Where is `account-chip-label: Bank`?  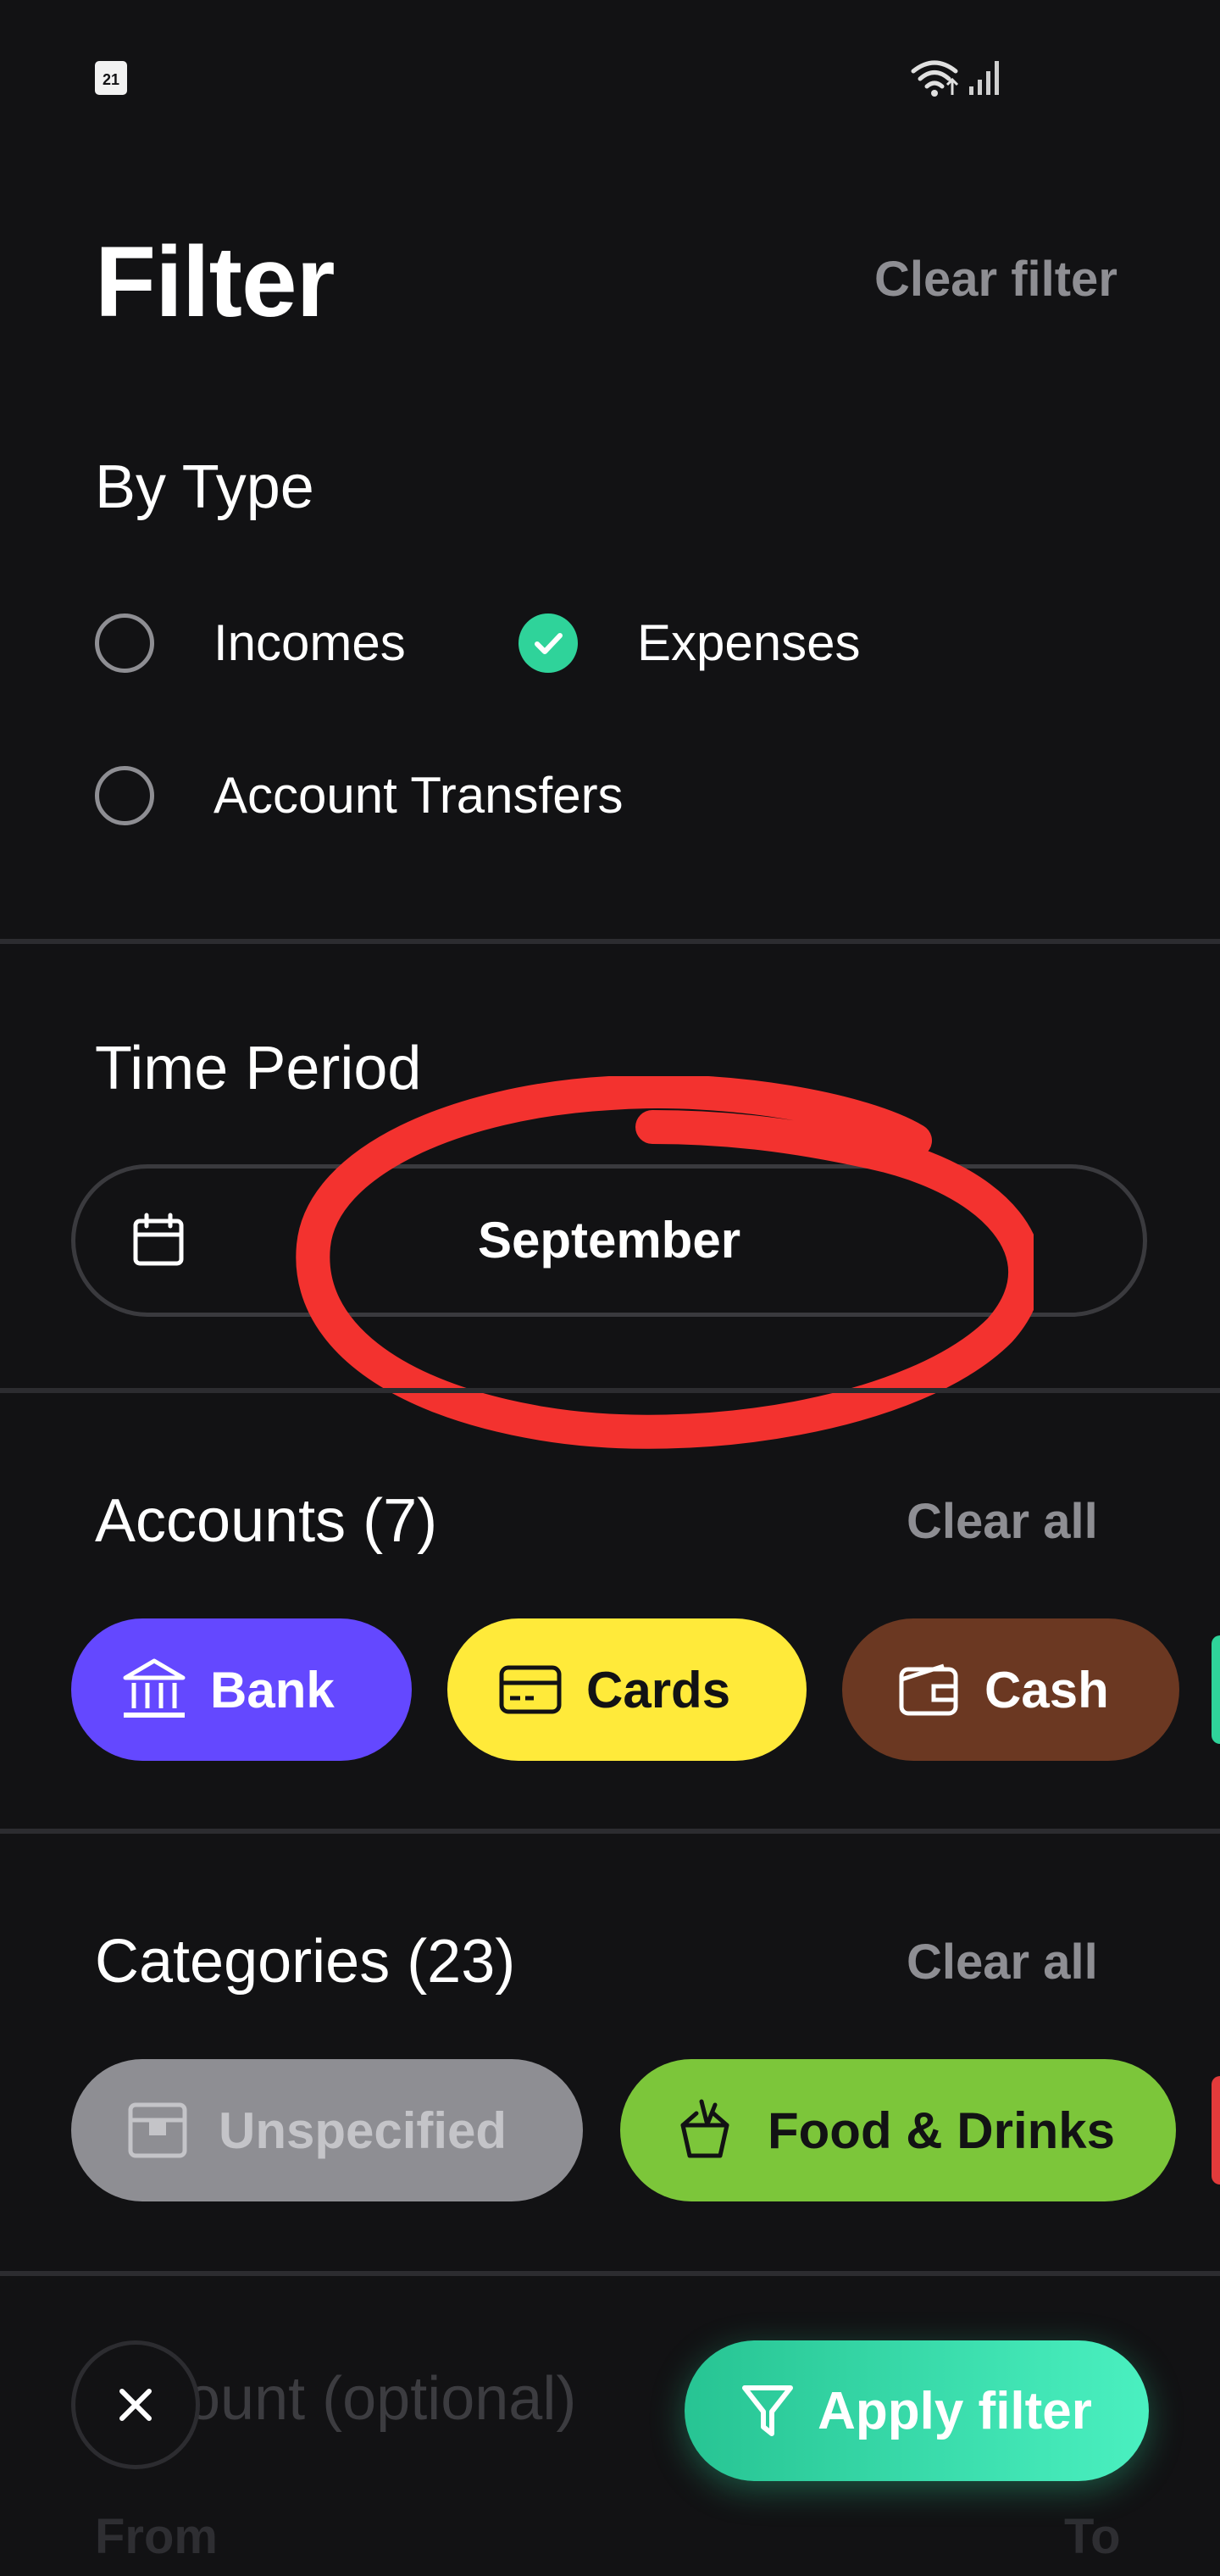
account-chip-label: Bank is located at coordinates (272, 1689).